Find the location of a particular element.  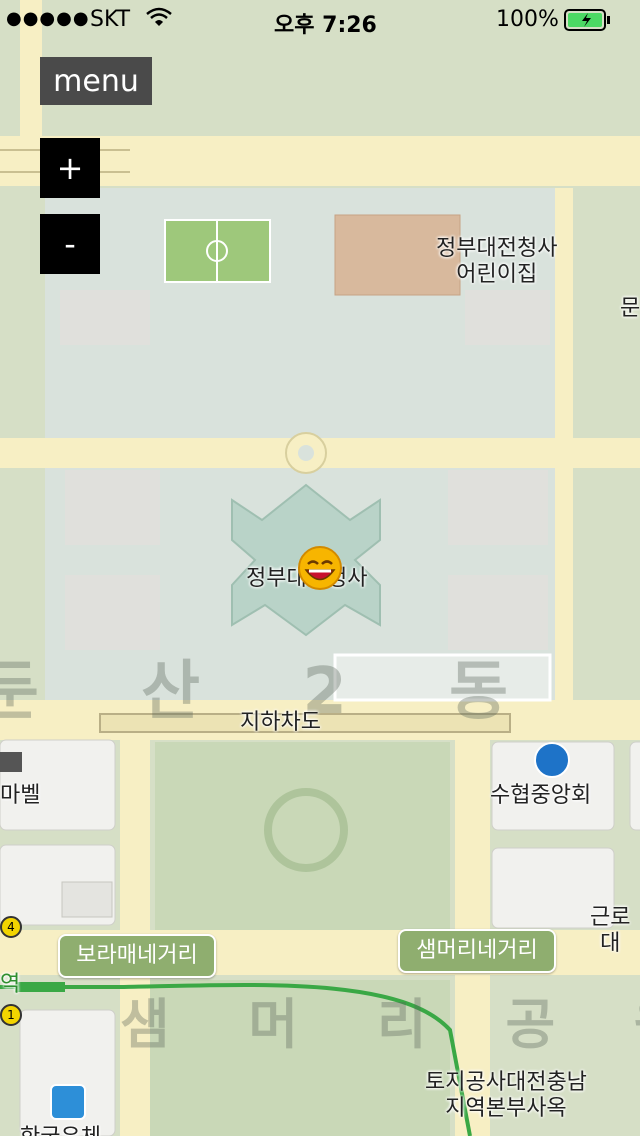

battery-percent: 100% is located at coordinates (527, 19).